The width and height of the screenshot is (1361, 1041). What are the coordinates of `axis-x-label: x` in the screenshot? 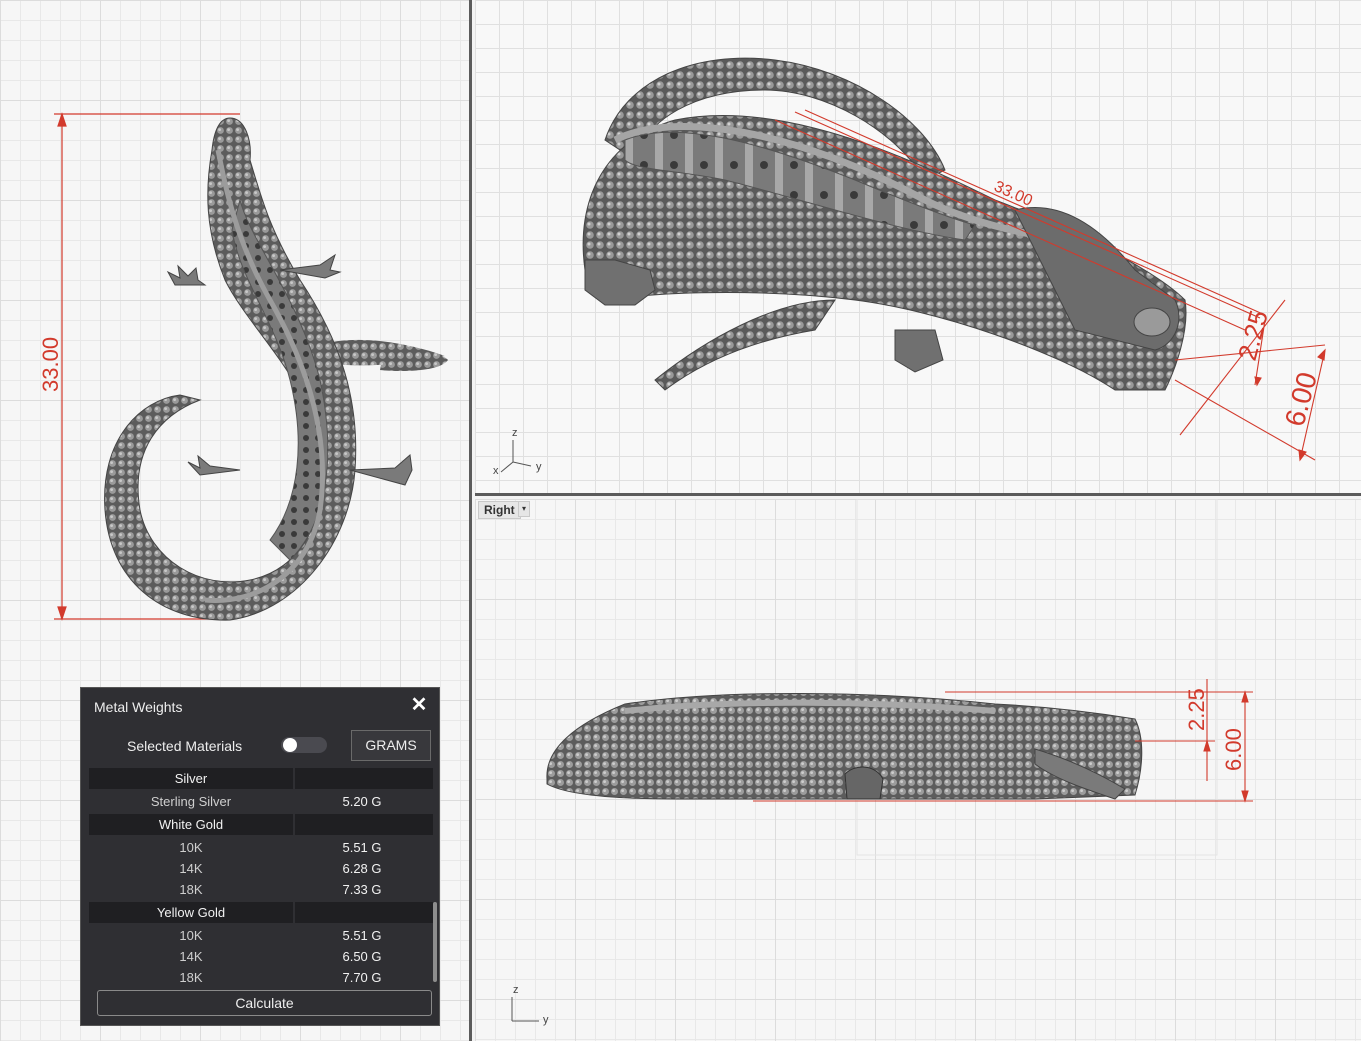 It's located at (496, 471).